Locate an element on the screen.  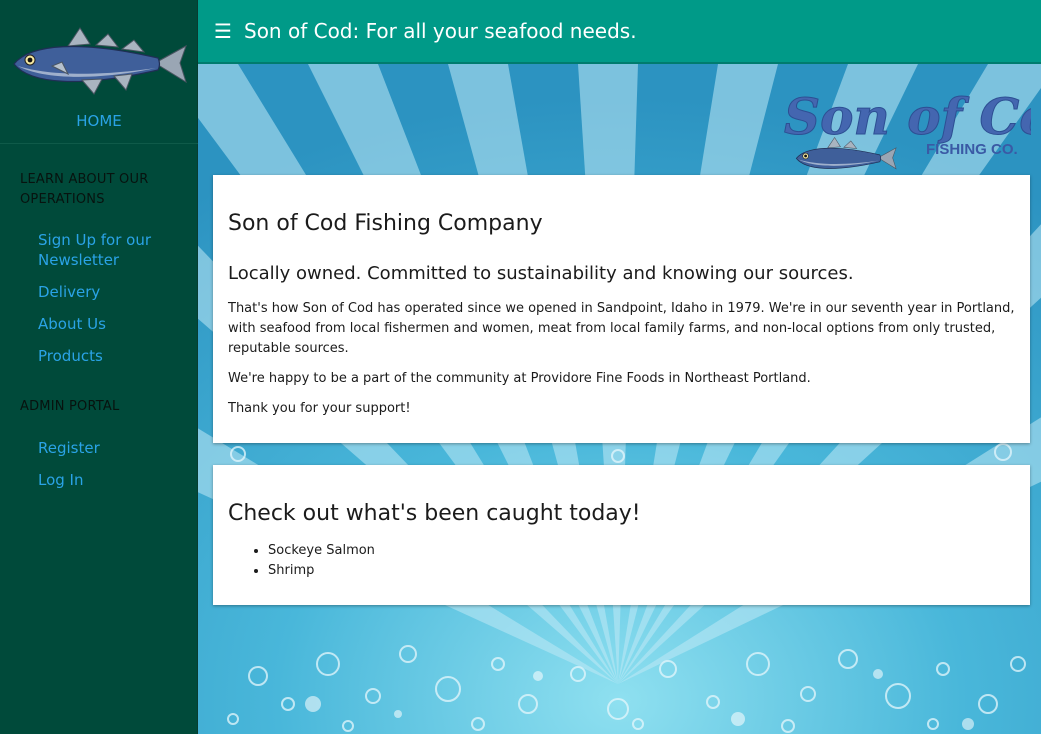
sidebar-home-link: HOME is located at coordinates (99, 121).